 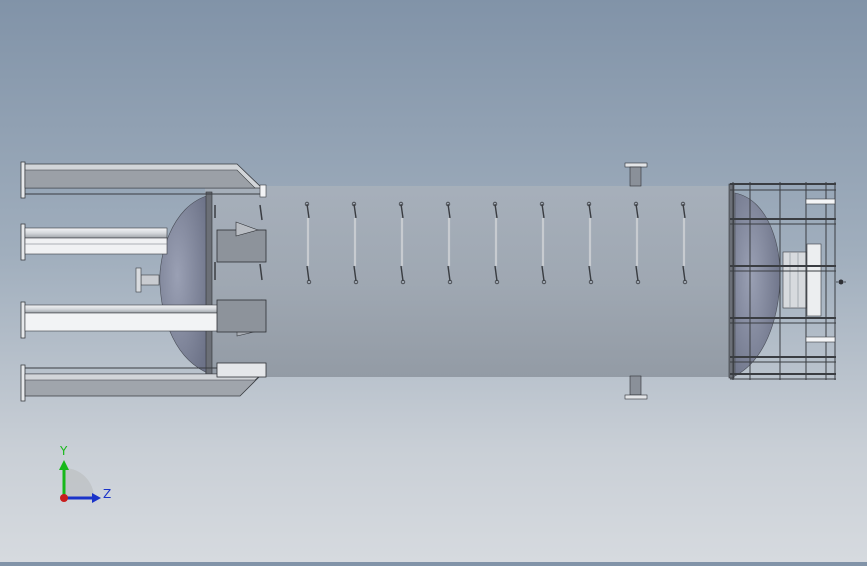 I want to click on right-end-nozzle, so click(x=802, y=280).